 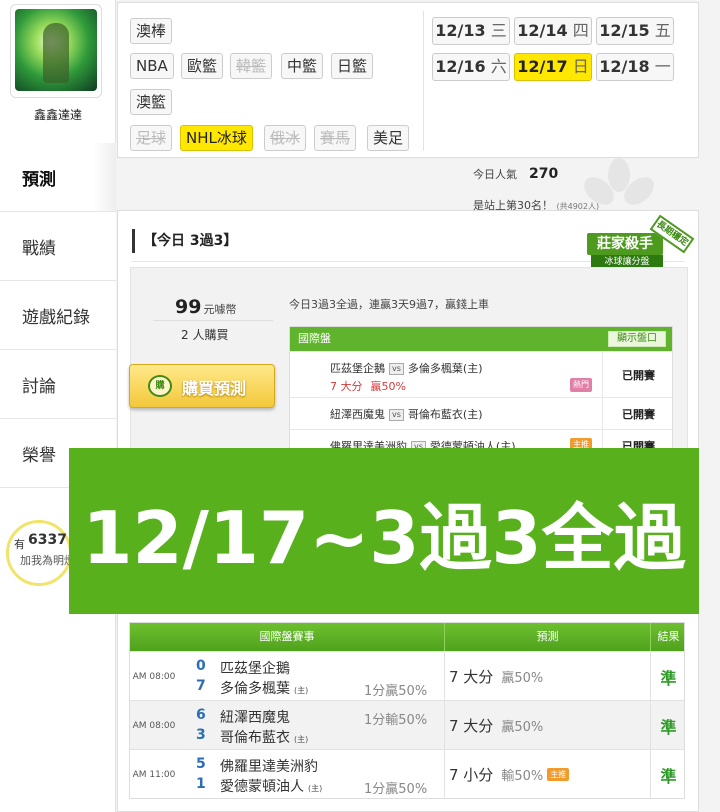 I want to click on team-away: 匹茲堡企鵝, so click(x=255, y=669).